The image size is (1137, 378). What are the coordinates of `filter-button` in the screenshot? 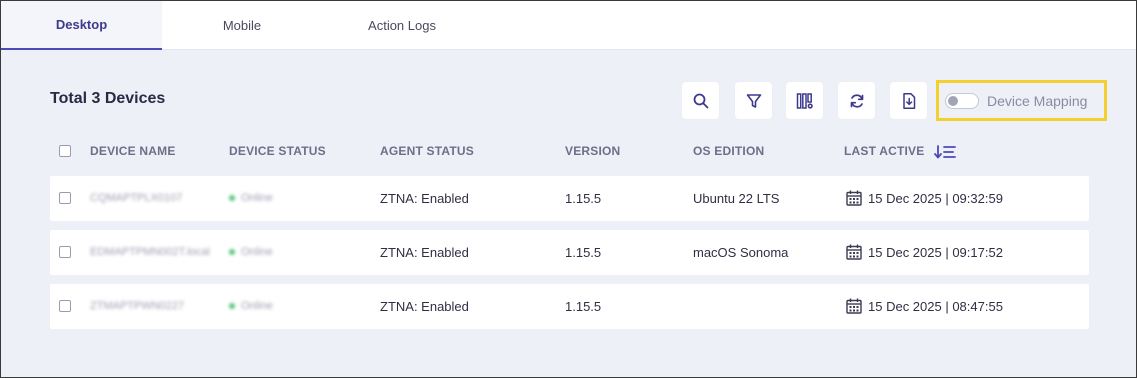 It's located at (753, 100).